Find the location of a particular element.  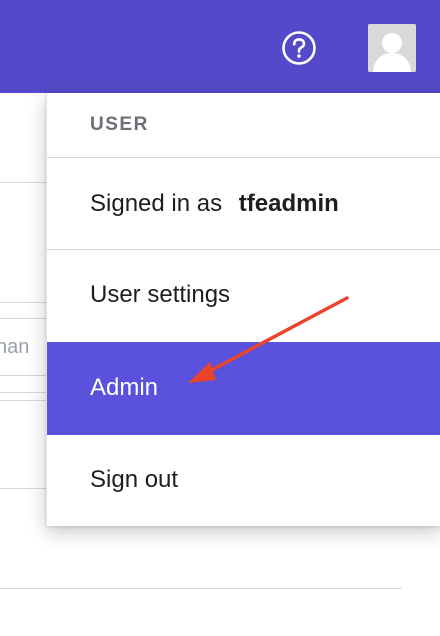

user-avatar-icon is located at coordinates (392, 48).